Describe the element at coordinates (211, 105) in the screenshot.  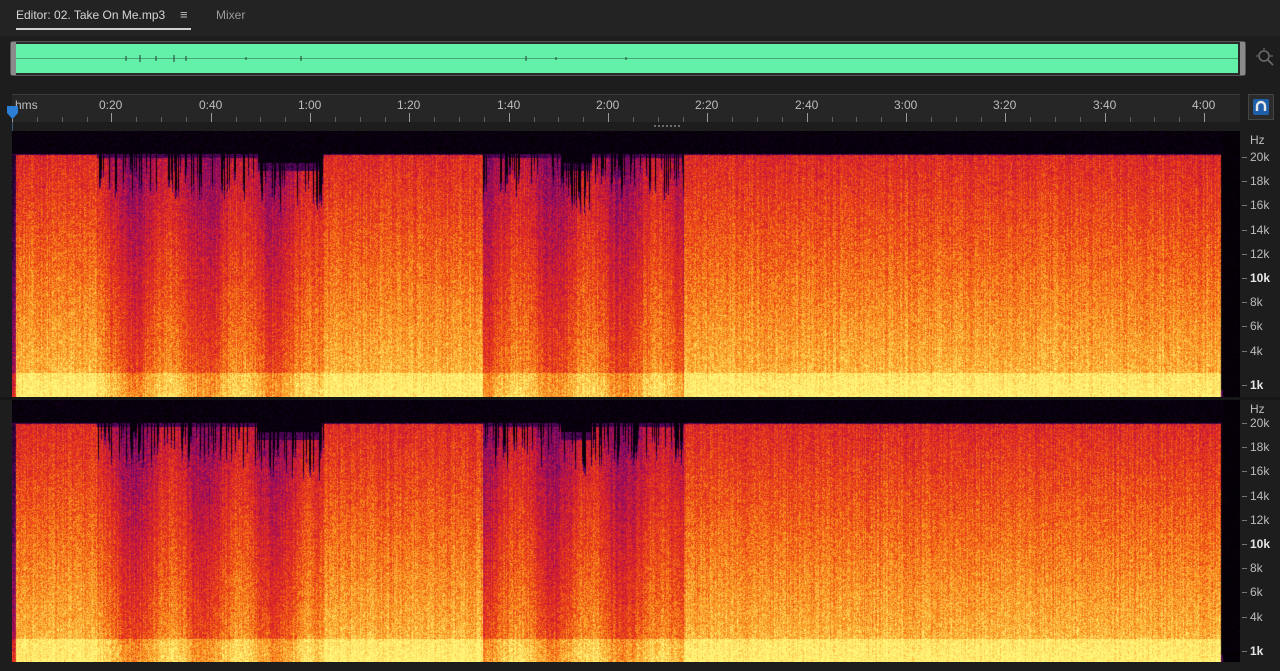
I see `ruler-time-label: 0:40` at that location.